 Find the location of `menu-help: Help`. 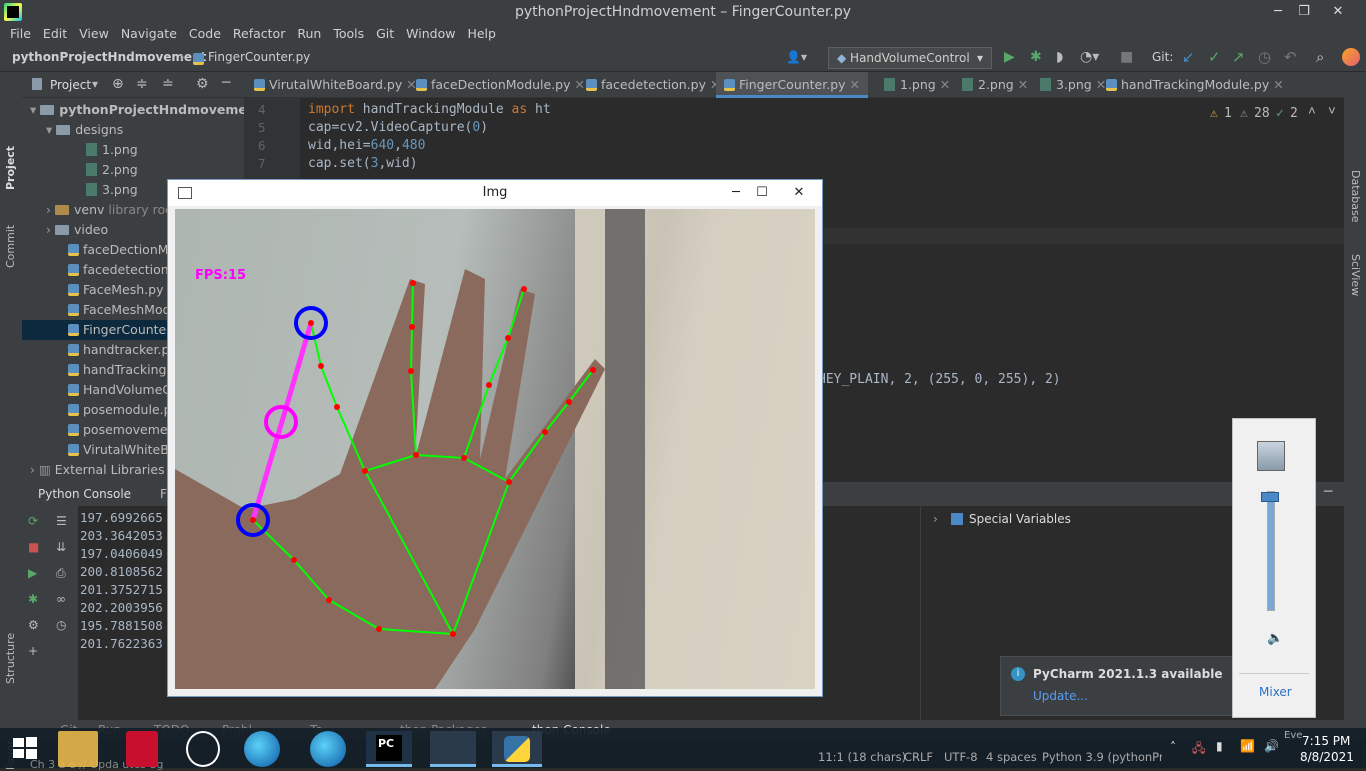

menu-help: Help is located at coordinates (481, 34).